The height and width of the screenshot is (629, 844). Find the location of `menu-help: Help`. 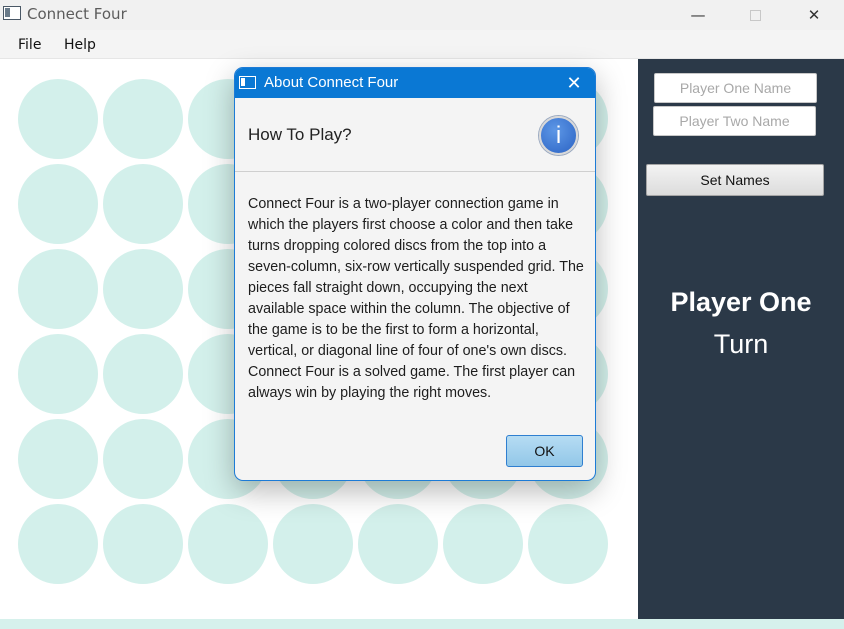

menu-help: Help is located at coordinates (80, 45).